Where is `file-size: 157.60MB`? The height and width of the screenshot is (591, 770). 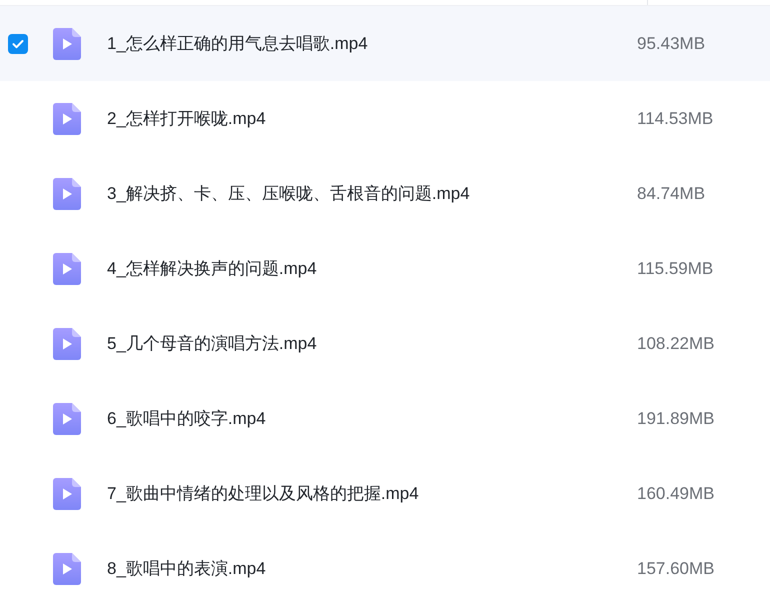 file-size: 157.60MB is located at coordinates (675, 569).